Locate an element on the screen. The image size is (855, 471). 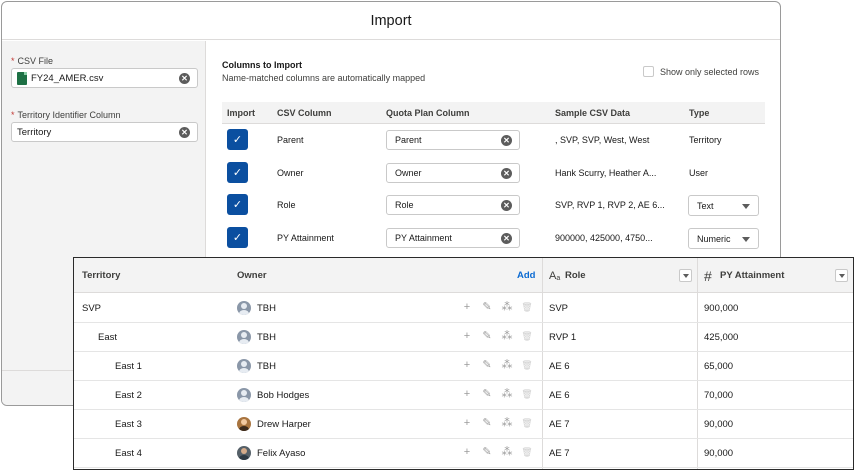
territory-cell: East 1 is located at coordinates (128, 366).